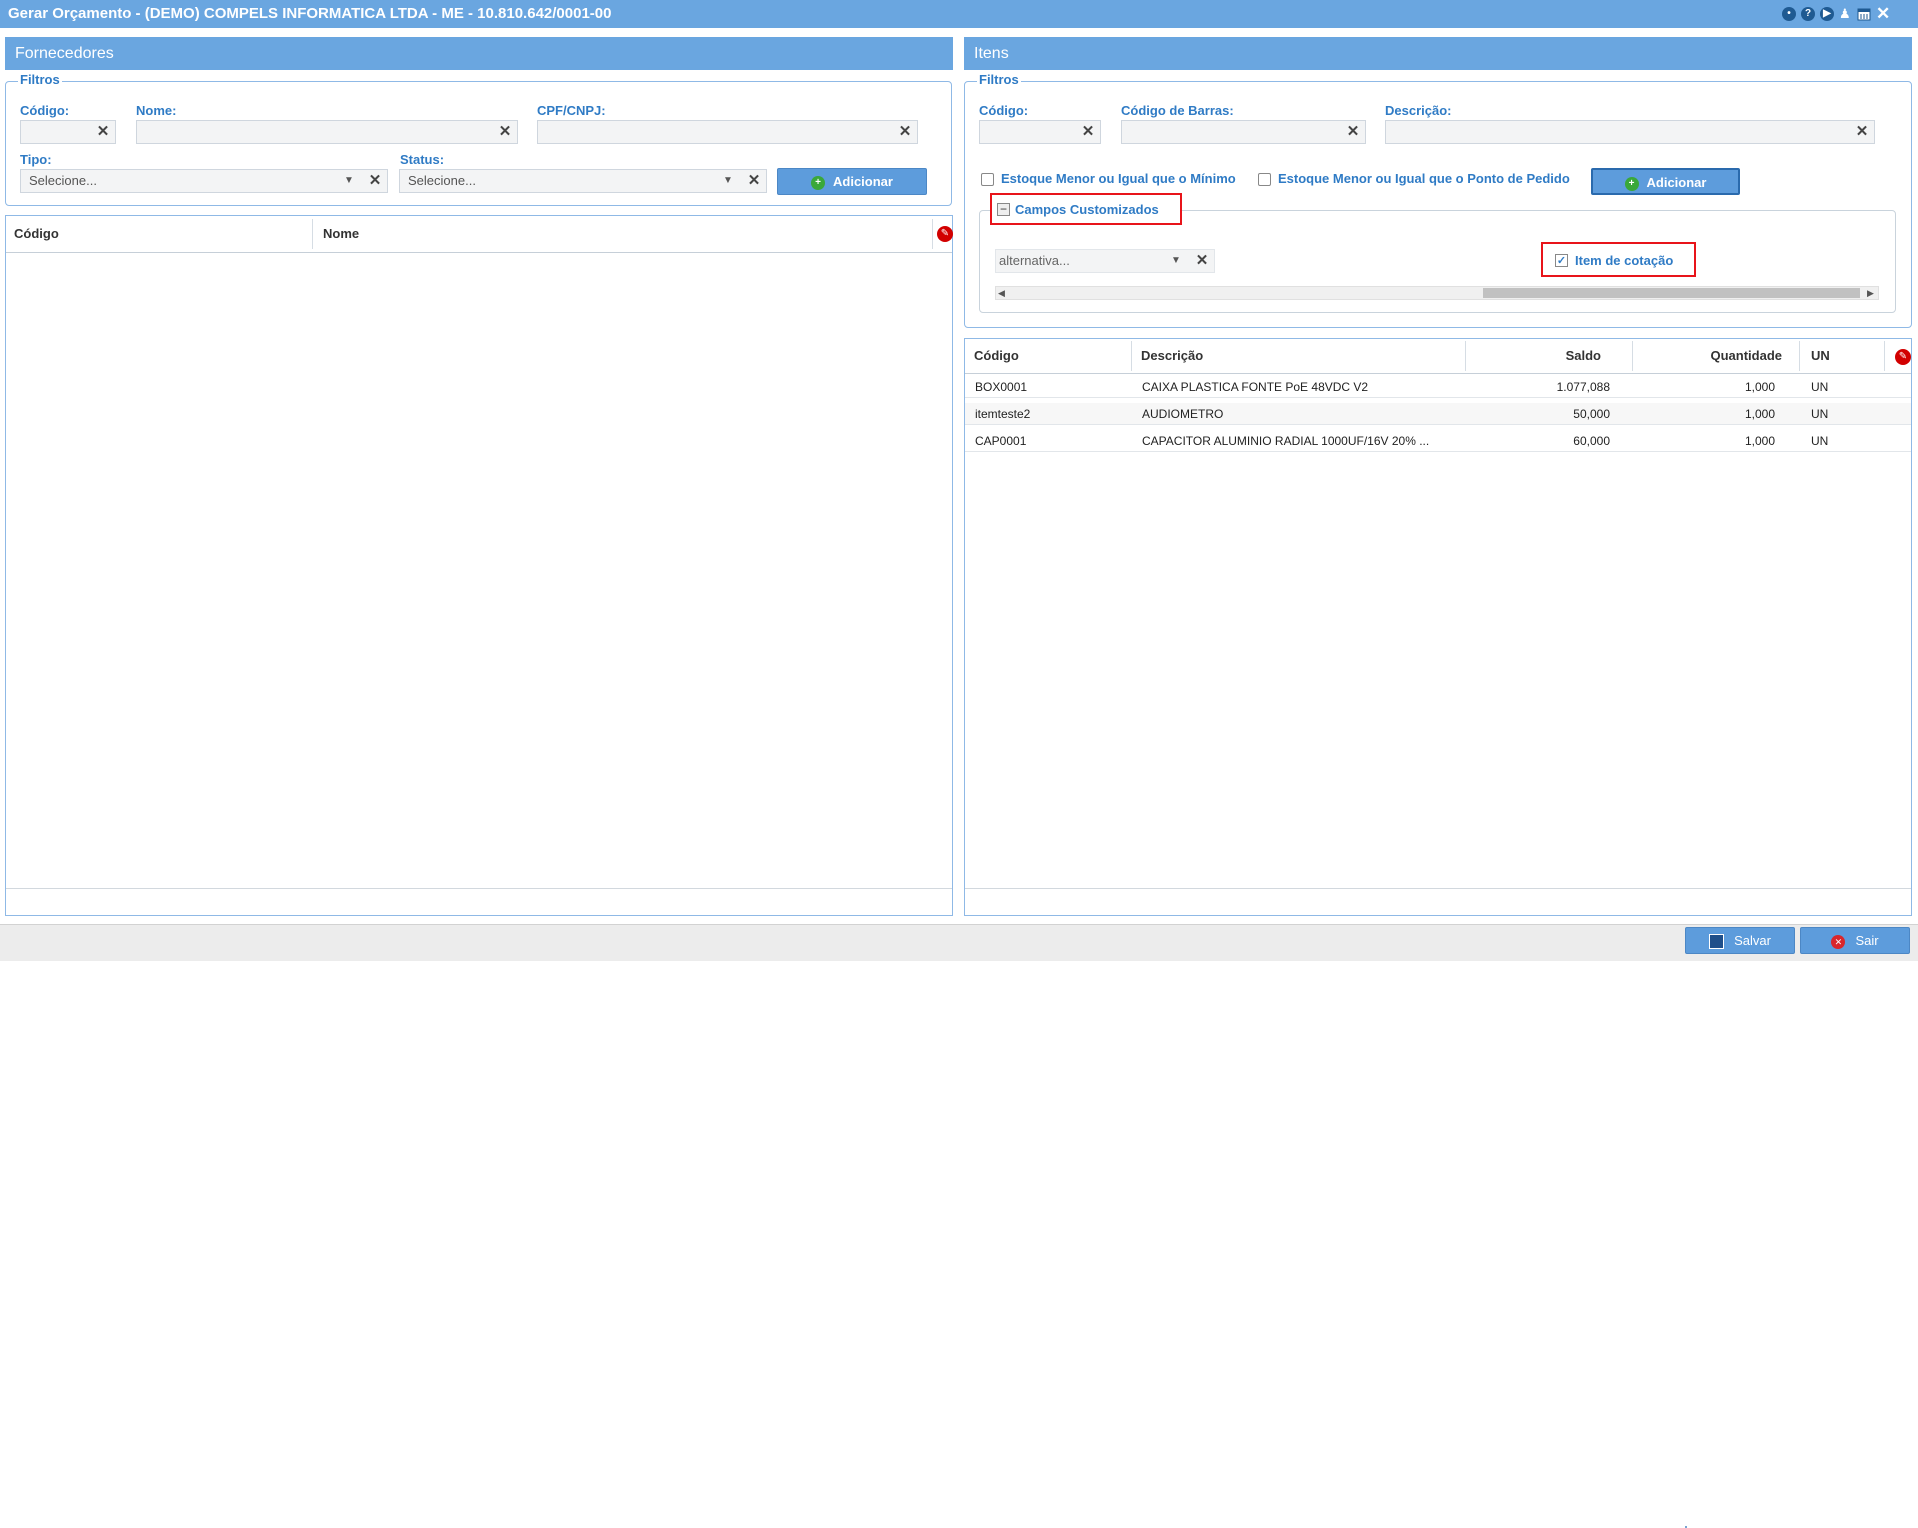 Image resolution: width=1918 pixels, height=1528 pixels. Describe the element at coordinates (1003, 414) in the screenshot. I see `cell-codigo: itemteste2` at that location.